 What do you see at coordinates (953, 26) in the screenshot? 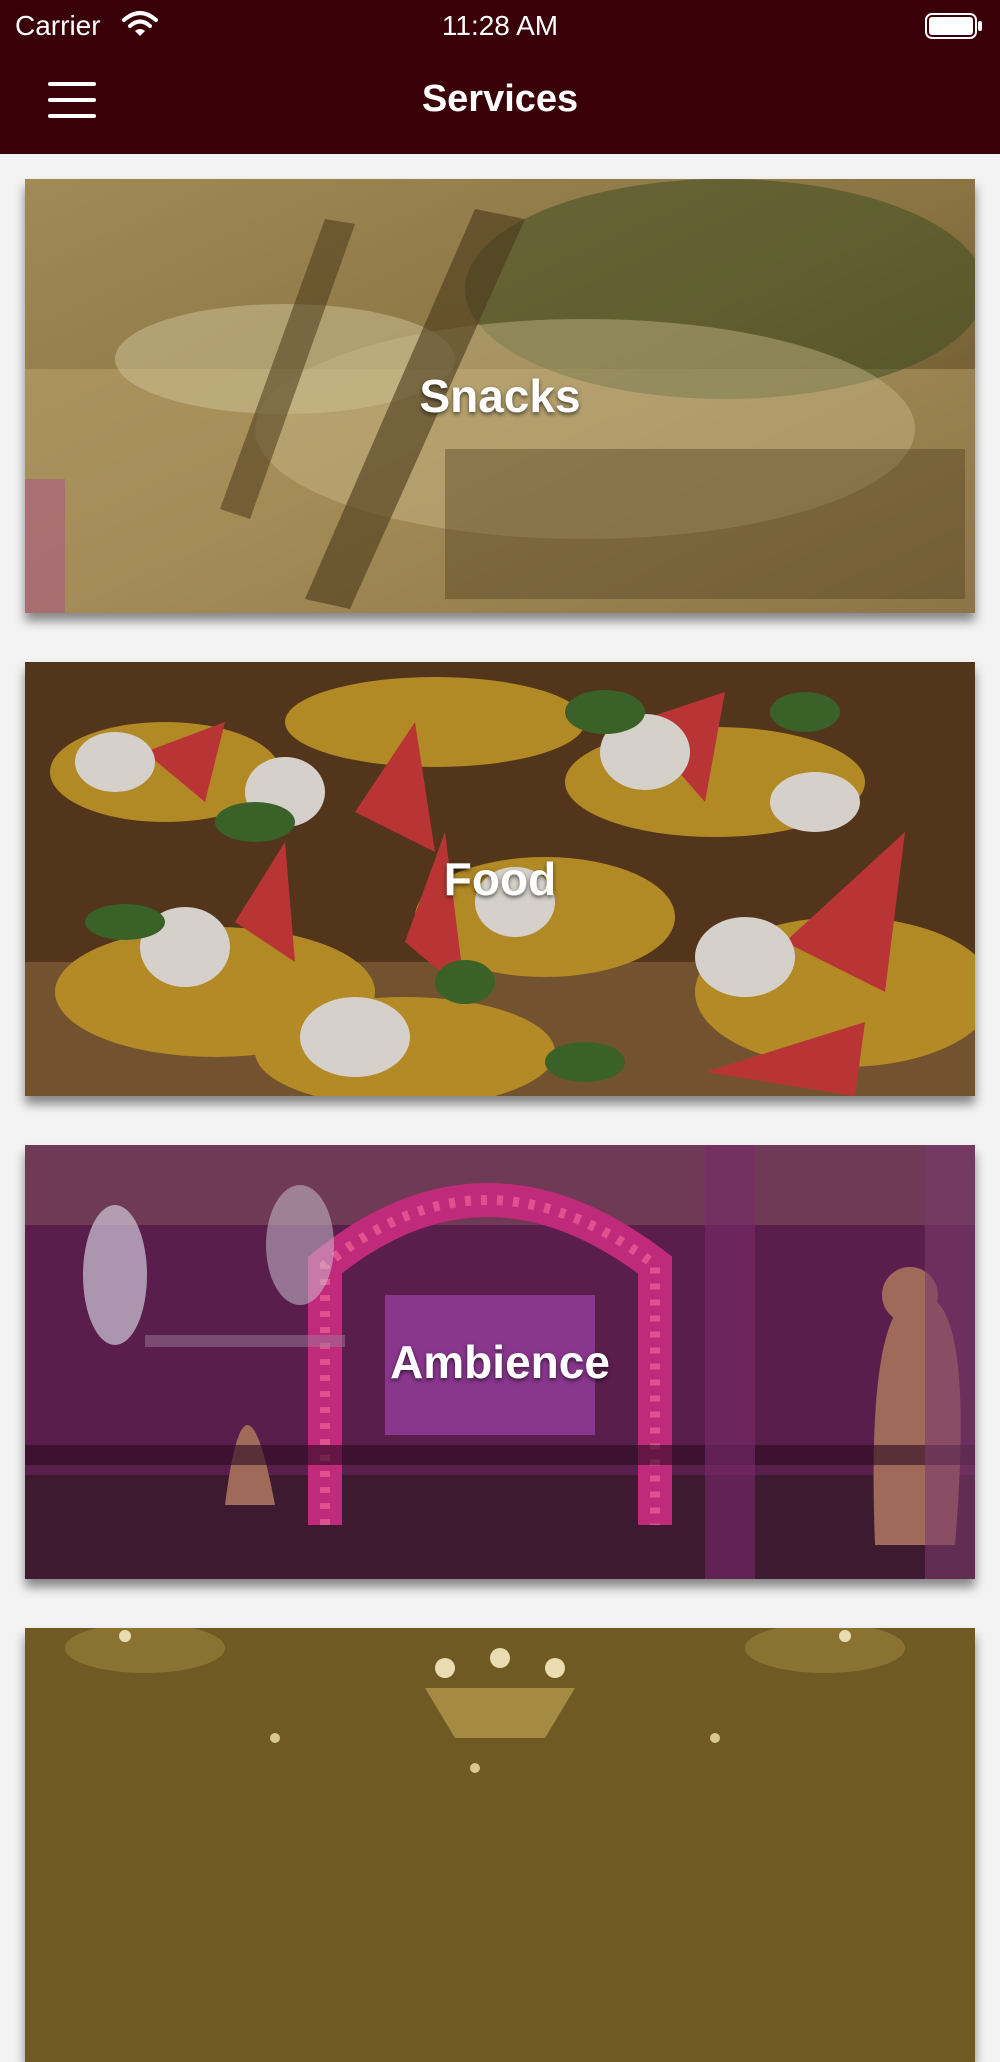
I see `battery-icon` at bounding box center [953, 26].